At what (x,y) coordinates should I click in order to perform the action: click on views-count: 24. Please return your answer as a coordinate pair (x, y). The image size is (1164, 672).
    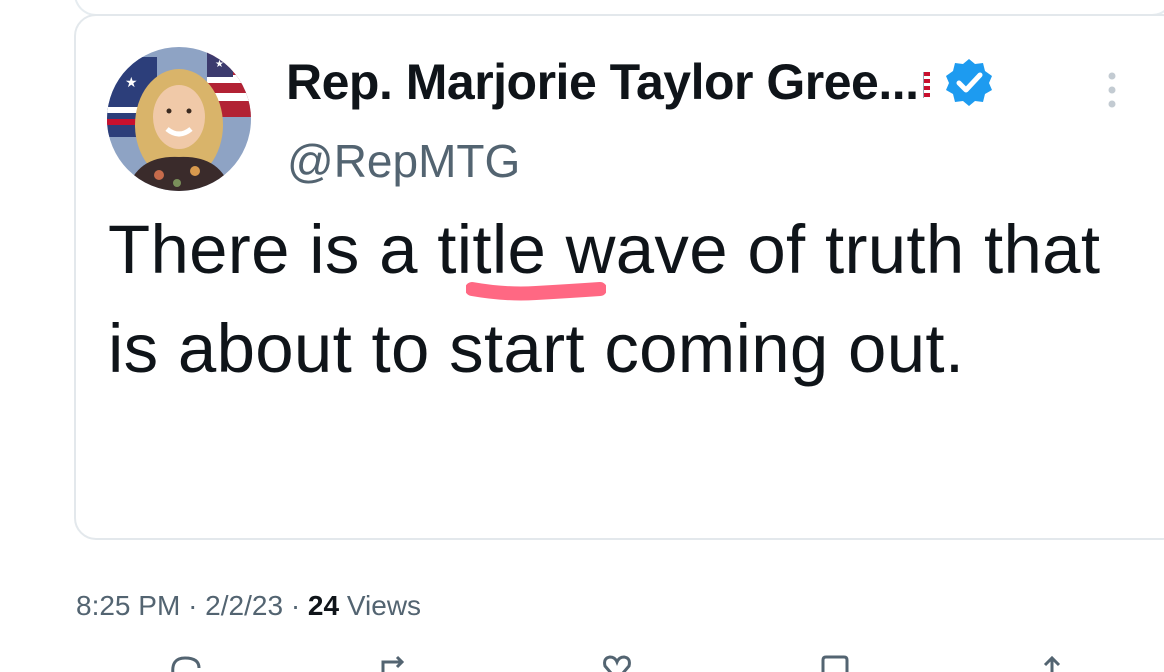
    Looking at the image, I should click on (323, 605).